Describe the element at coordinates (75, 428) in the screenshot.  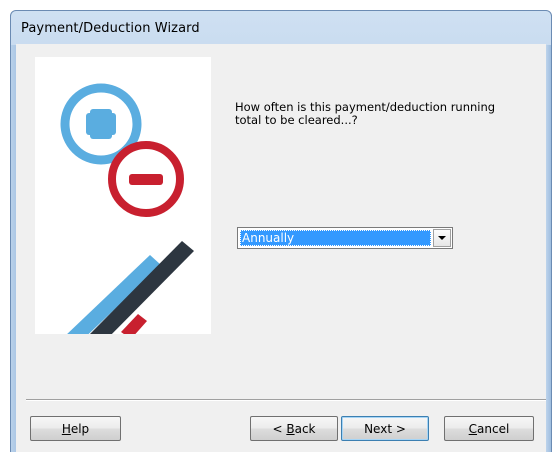
I see `help-button: Help` at that location.